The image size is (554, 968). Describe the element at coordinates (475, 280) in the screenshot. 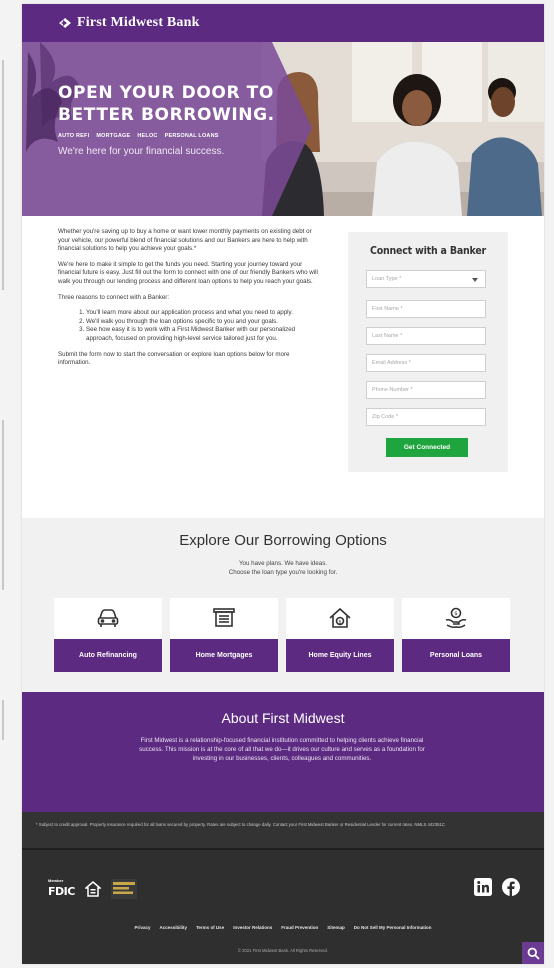

I see `chevron-down-icon` at that location.